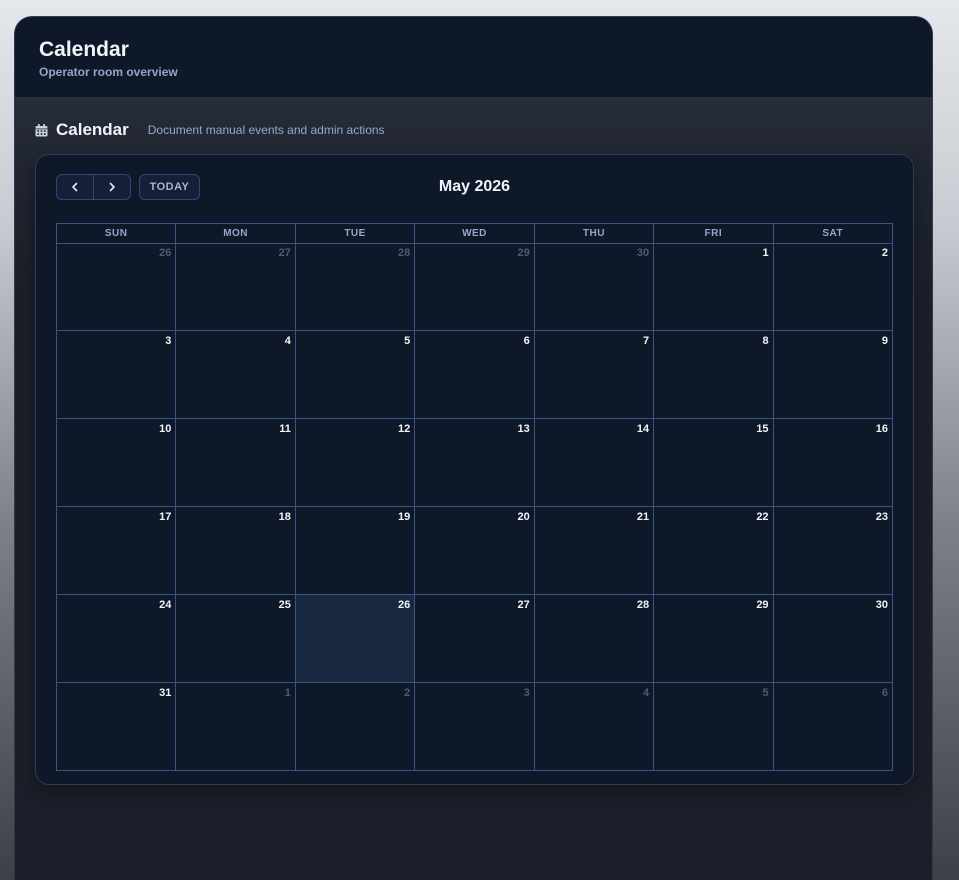 This screenshot has height=880, width=959. I want to click on chevron-right-icon, so click(112, 187).